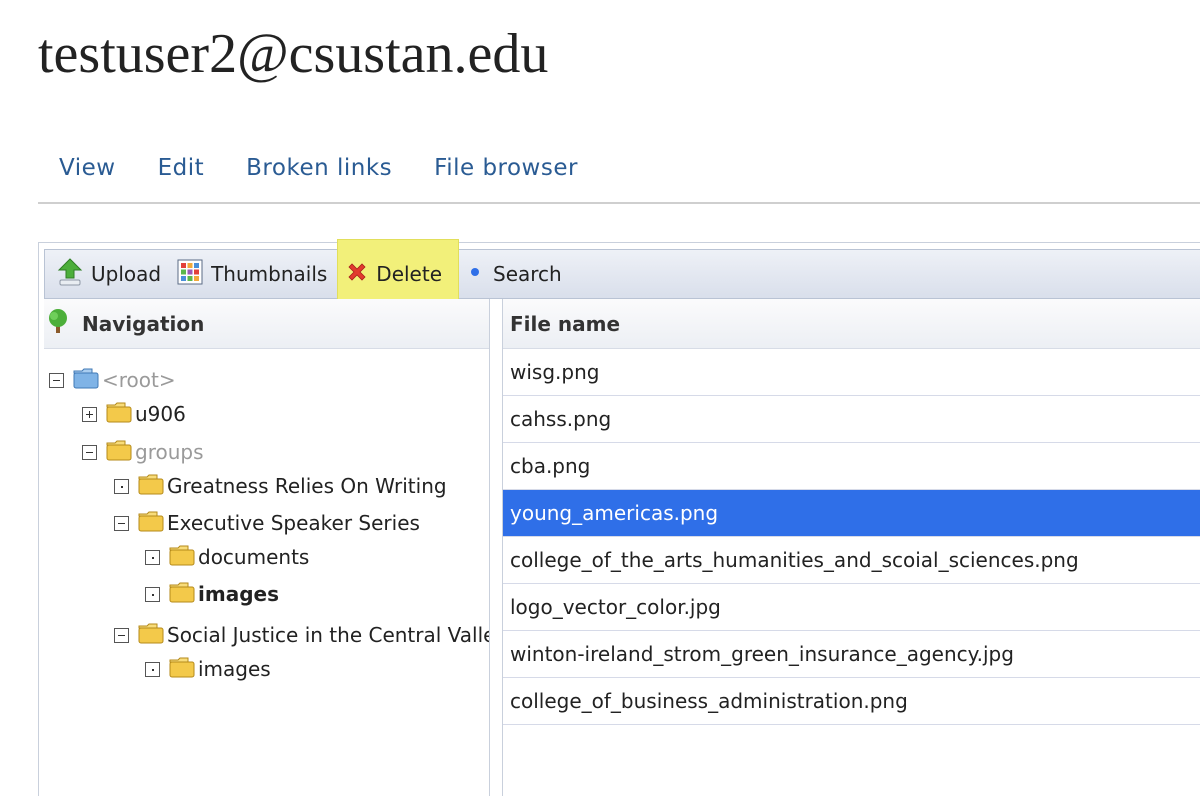  What do you see at coordinates (134, 414) in the screenshot?
I see `tree-node: u906` at bounding box center [134, 414].